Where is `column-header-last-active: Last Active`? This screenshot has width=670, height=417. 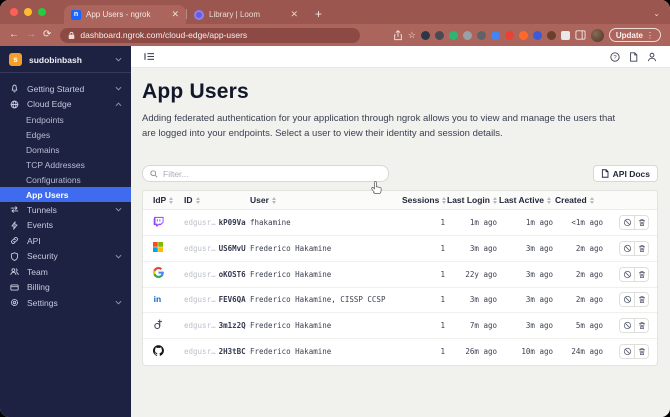 column-header-last-active: Last Active is located at coordinates (527, 200).